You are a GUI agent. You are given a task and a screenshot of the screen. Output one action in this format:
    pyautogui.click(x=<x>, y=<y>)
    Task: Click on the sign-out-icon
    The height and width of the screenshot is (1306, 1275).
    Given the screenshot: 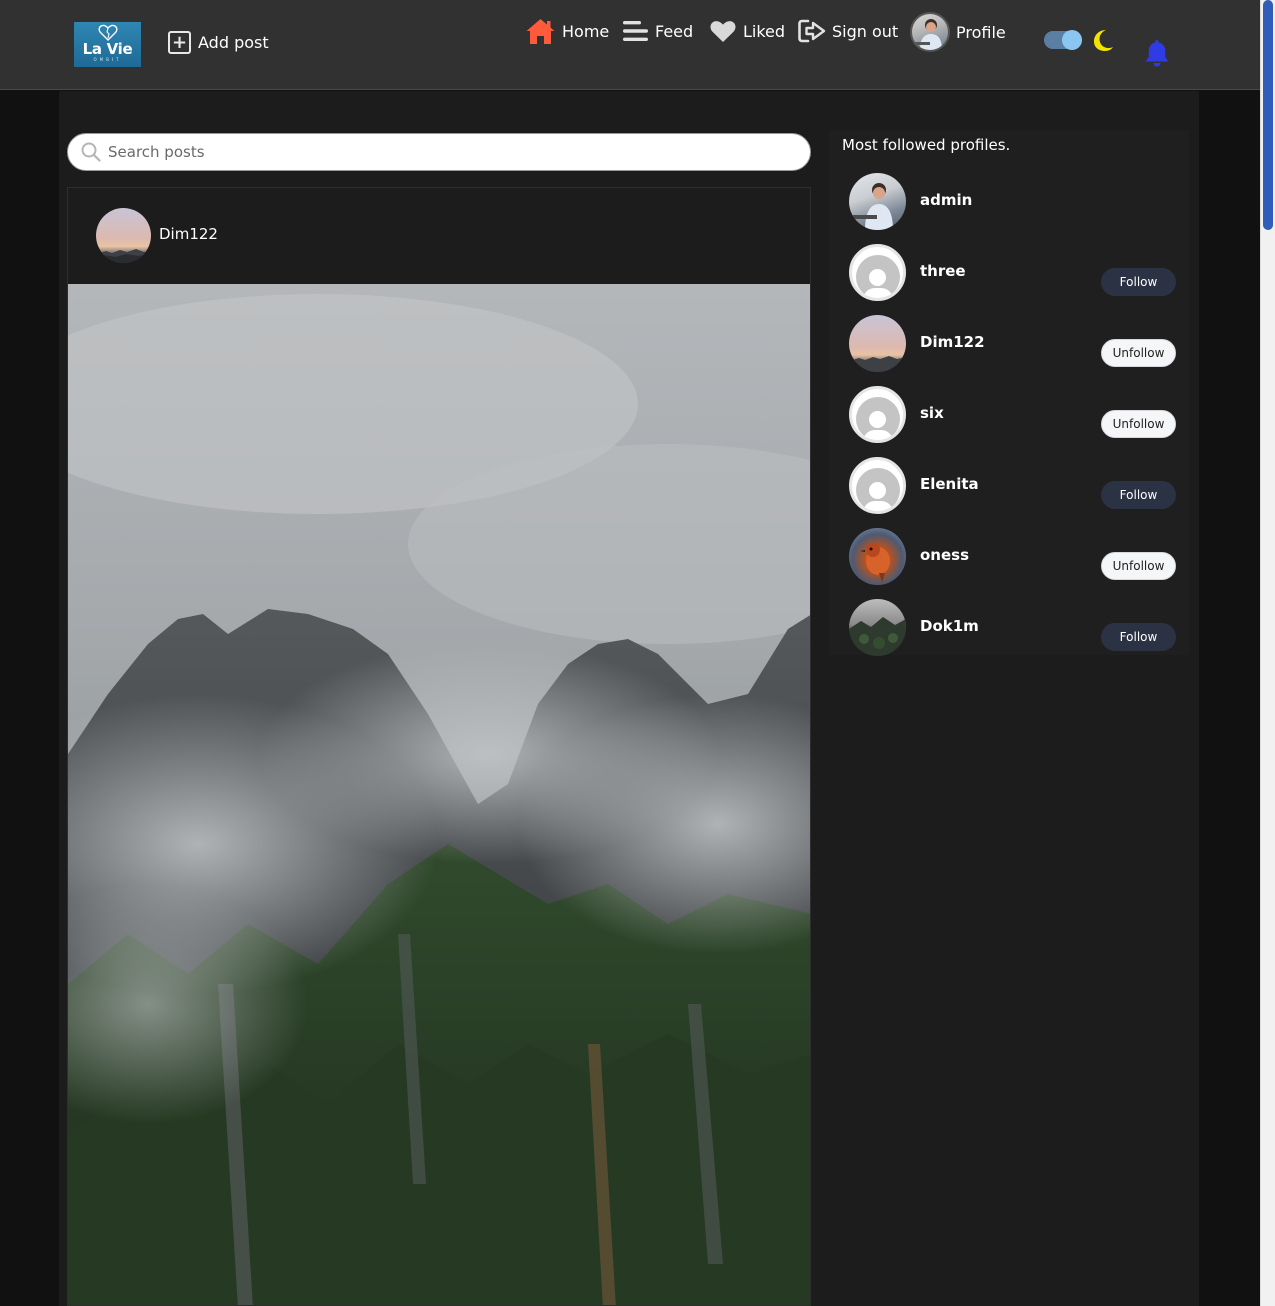 What is the action you would take?
    pyautogui.click(x=812, y=31)
    